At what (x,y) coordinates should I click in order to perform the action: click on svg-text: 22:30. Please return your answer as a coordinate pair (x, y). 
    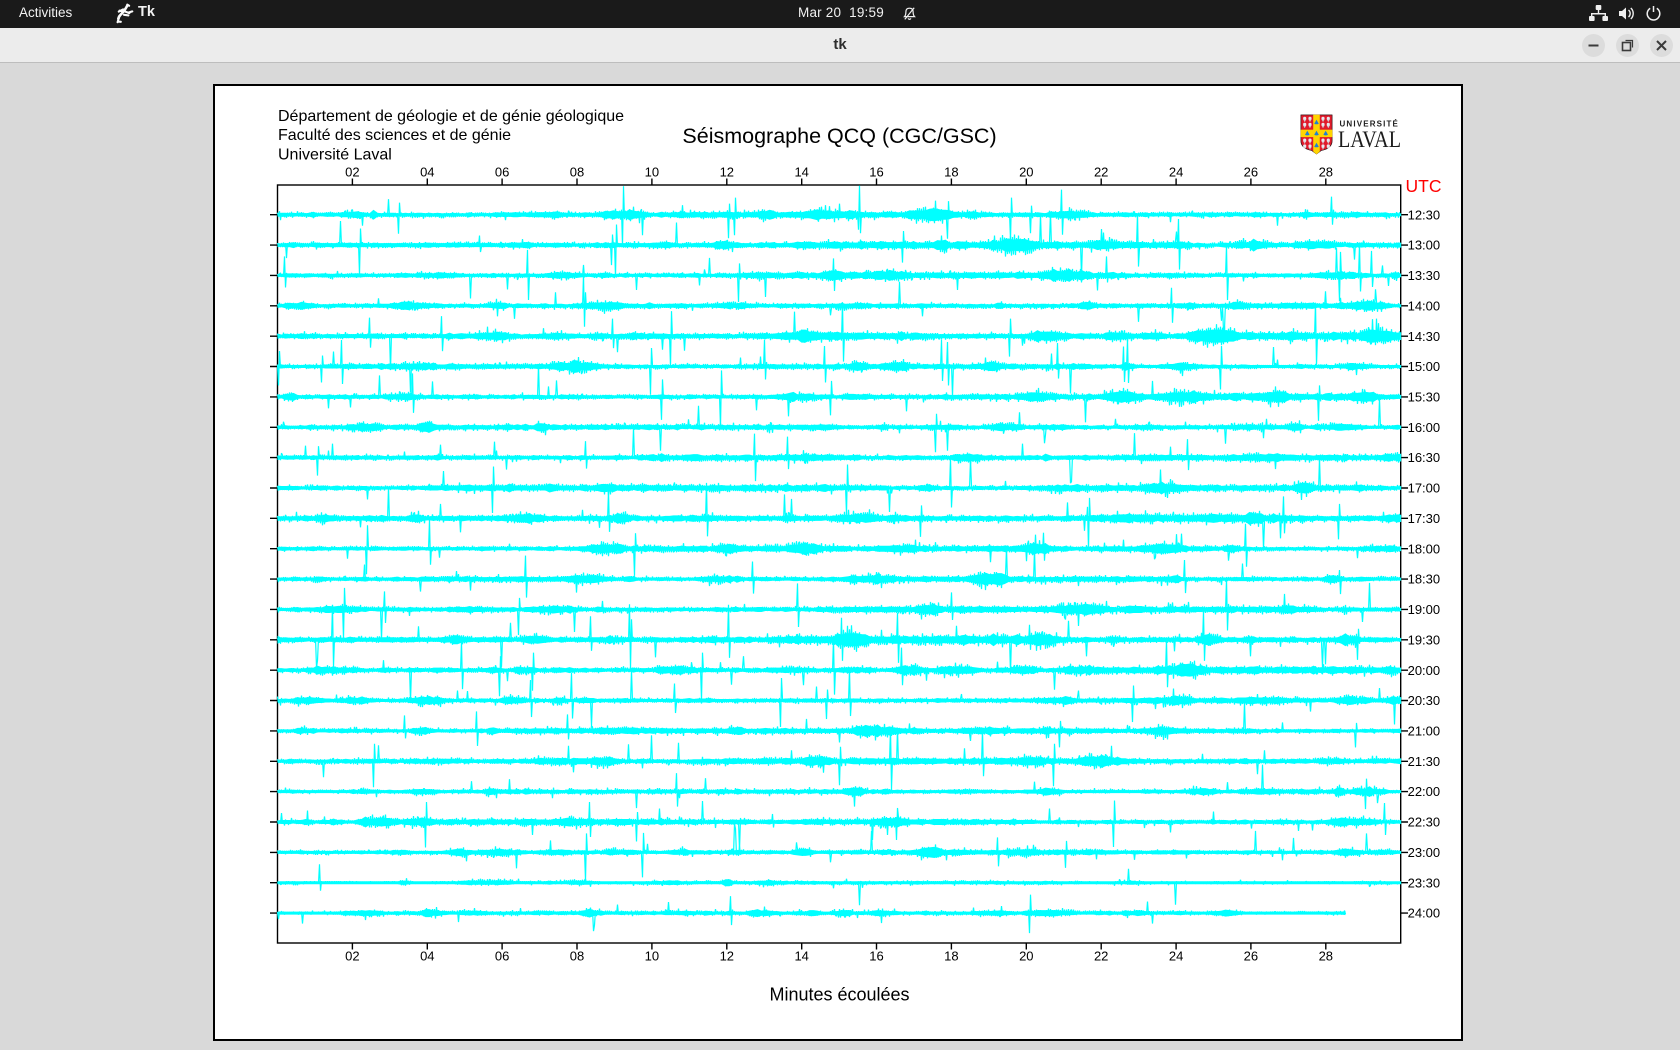
    Looking at the image, I should click on (1424, 822).